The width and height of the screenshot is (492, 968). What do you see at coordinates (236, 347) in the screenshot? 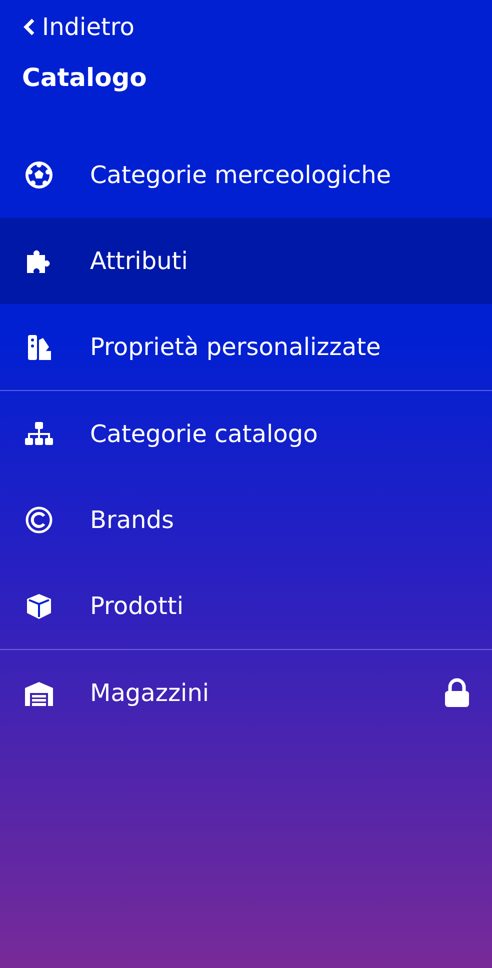
I see `menu-item-label: Proprietà personalizzate` at bounding box center [236, 347].